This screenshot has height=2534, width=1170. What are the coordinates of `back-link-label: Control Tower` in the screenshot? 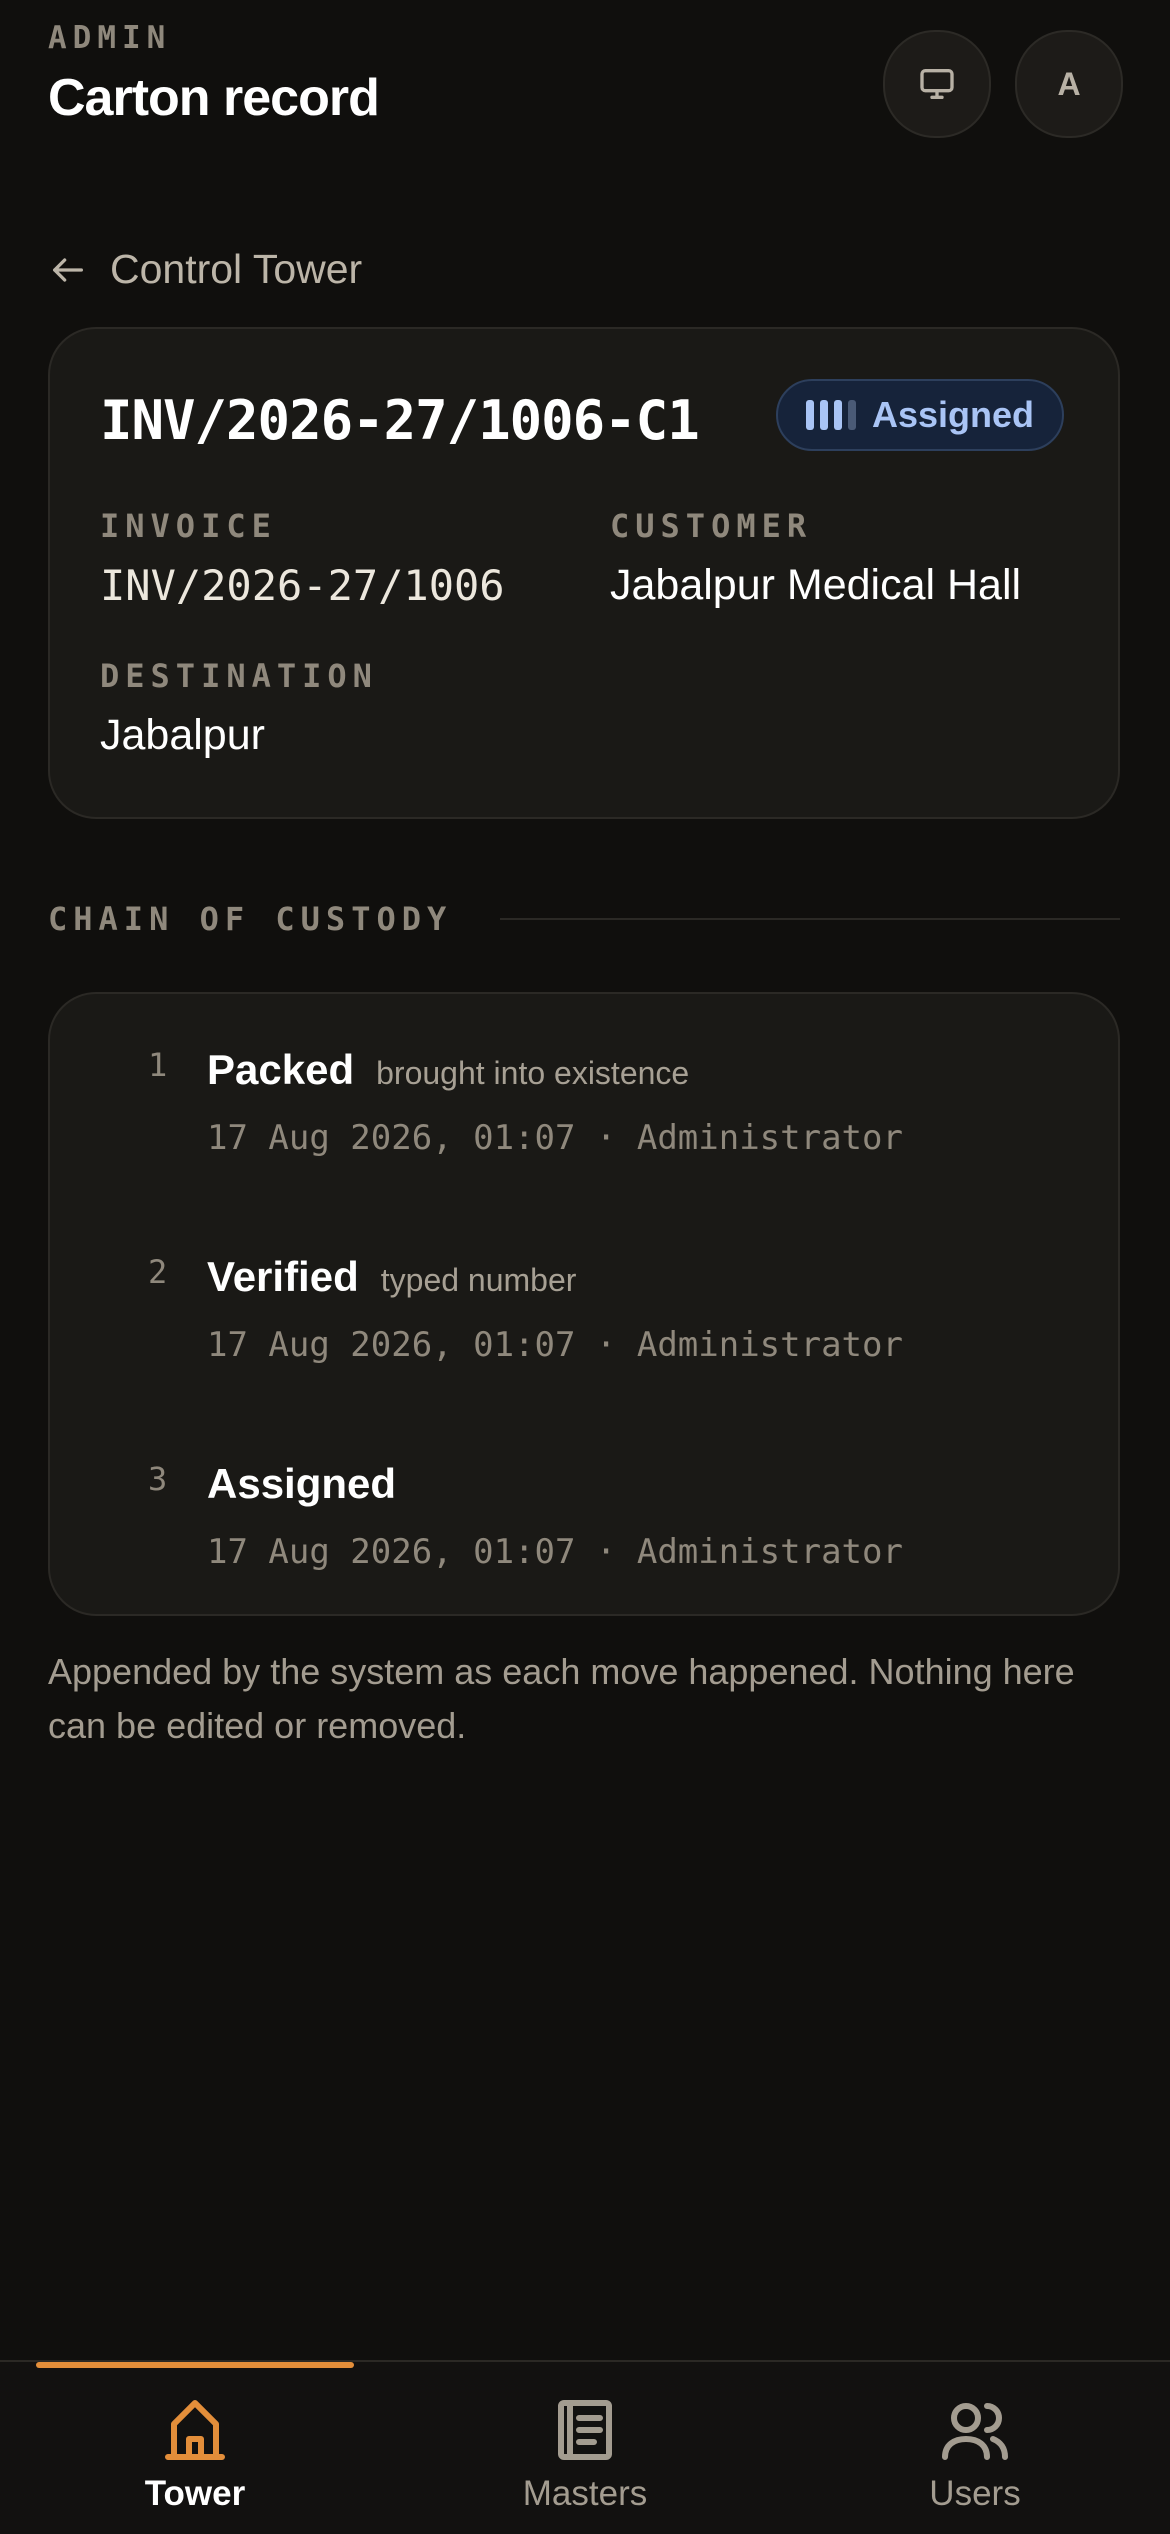 It's located at (236, 269).